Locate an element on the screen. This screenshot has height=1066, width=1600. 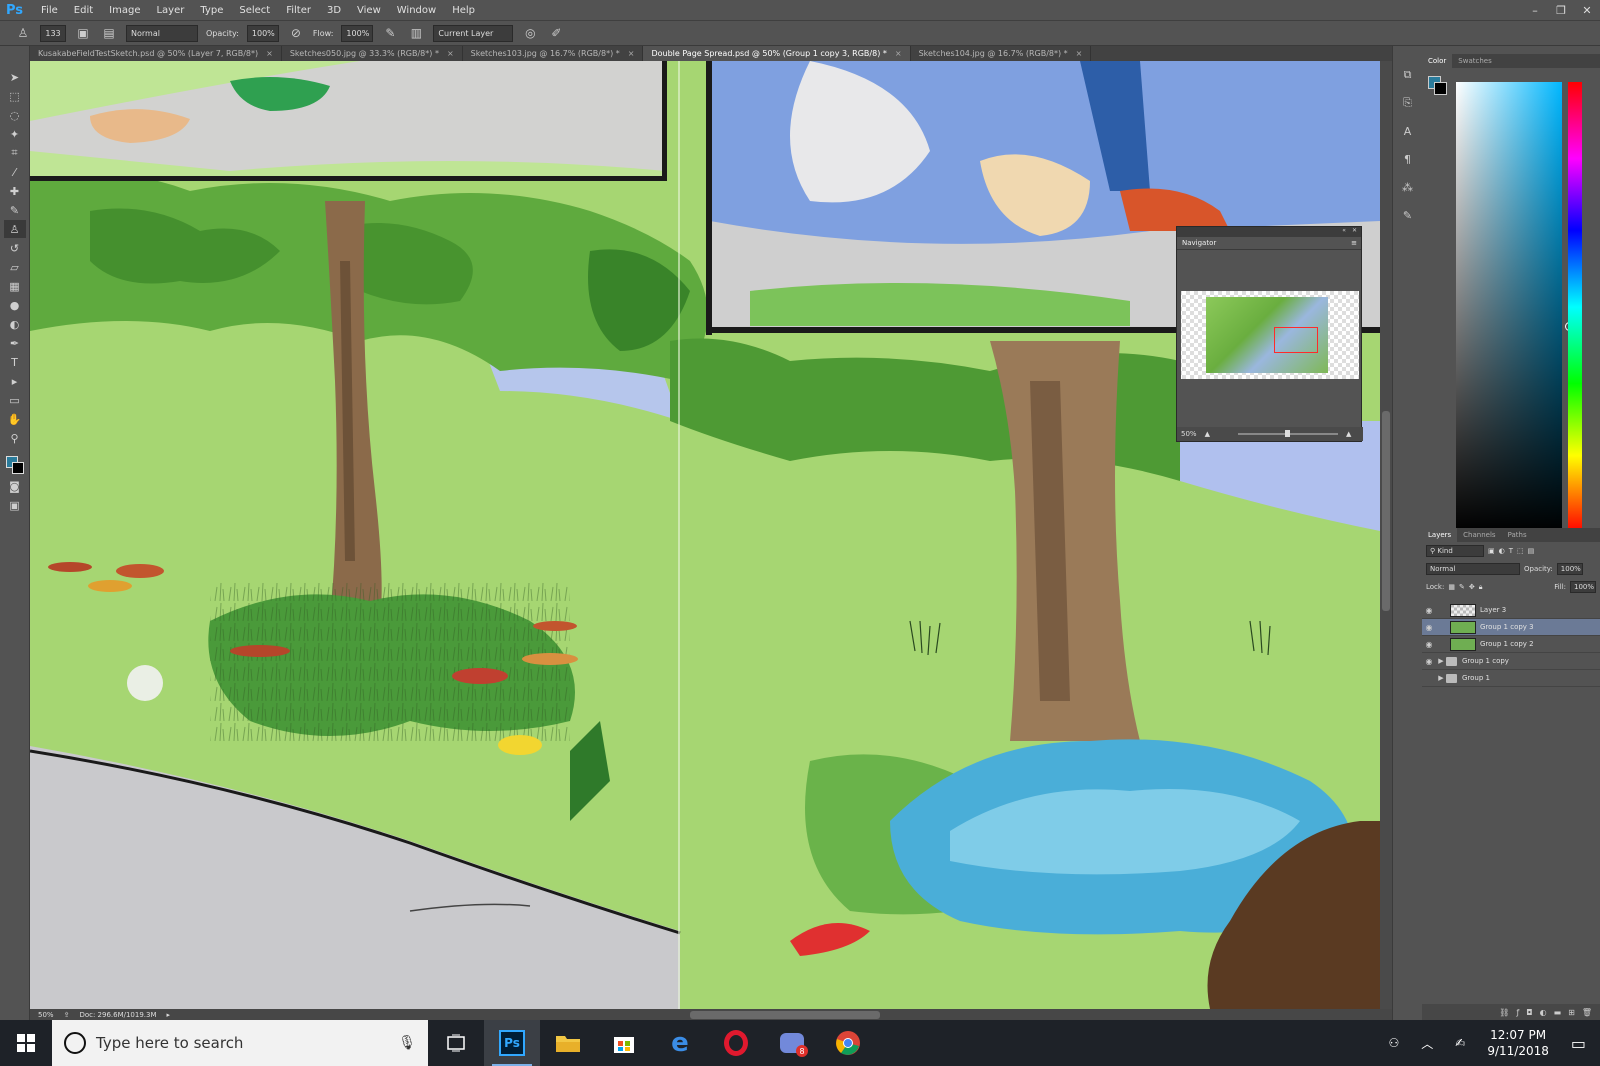
navigator-zoom-slider is located at coordinates (1287, 433).